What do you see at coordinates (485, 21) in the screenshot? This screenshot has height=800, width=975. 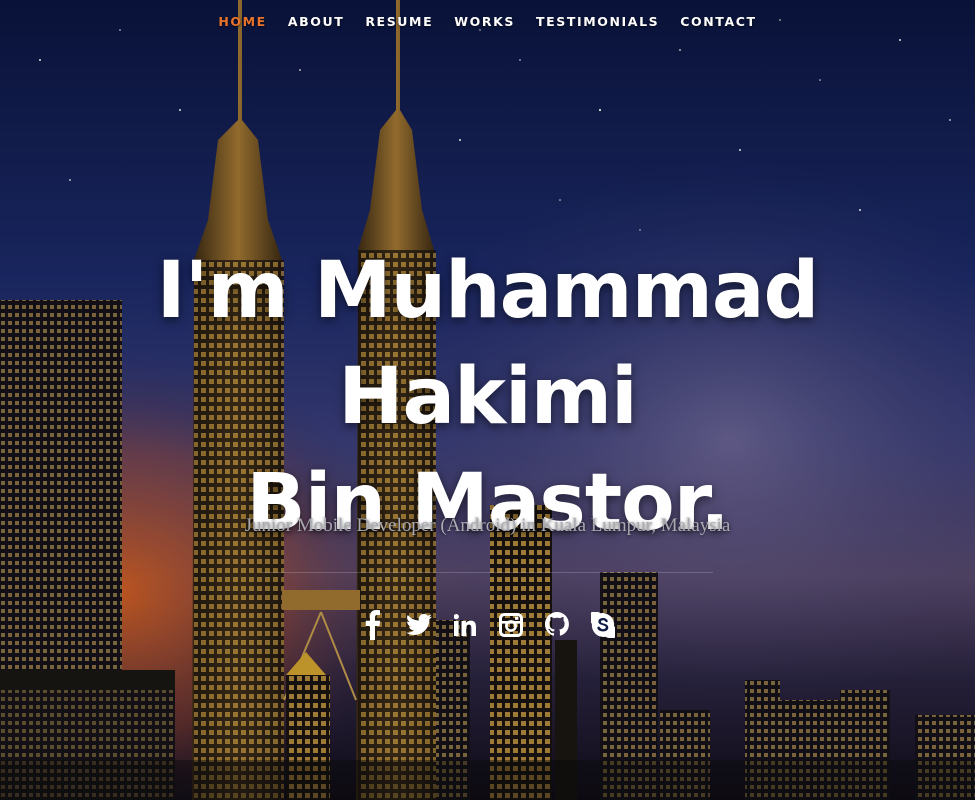 I see `nav-item-works: WORKS` at bounding box center [485, 21].